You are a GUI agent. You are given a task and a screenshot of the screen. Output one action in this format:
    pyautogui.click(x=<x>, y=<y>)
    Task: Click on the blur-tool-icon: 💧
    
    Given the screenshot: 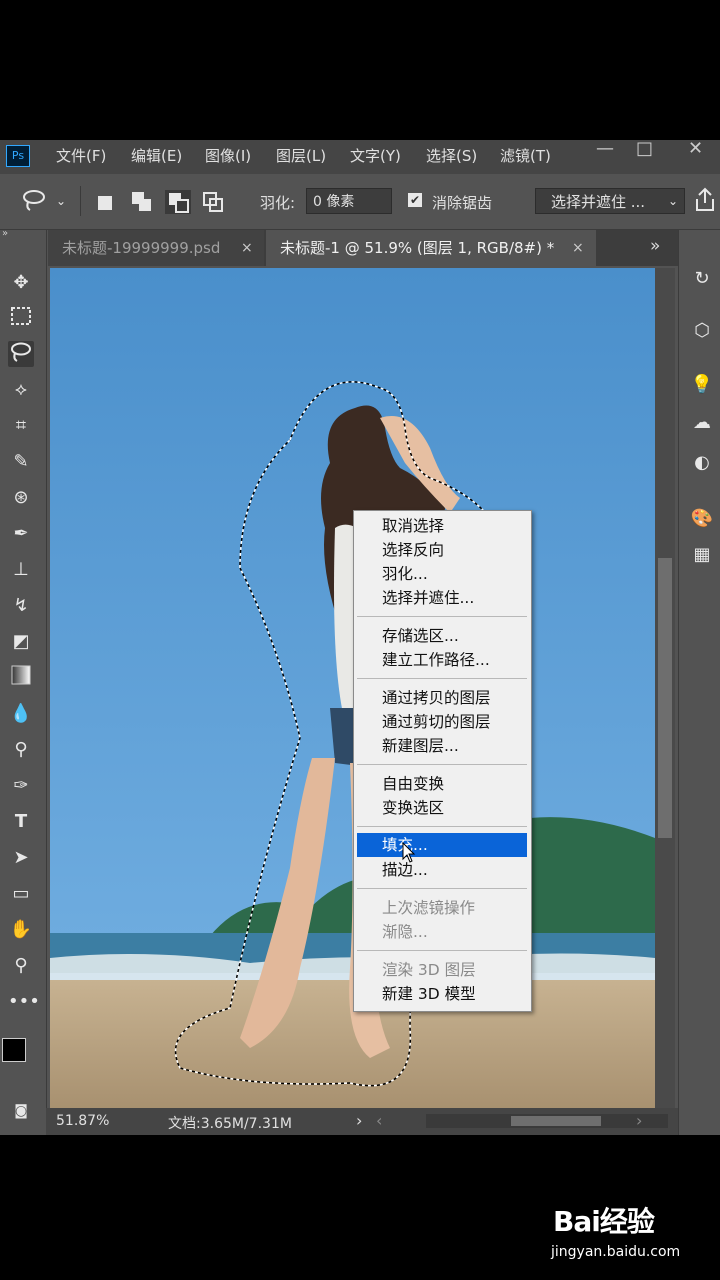 What is the action you would take?
    pyautogui.click(x=21, y=714)
    